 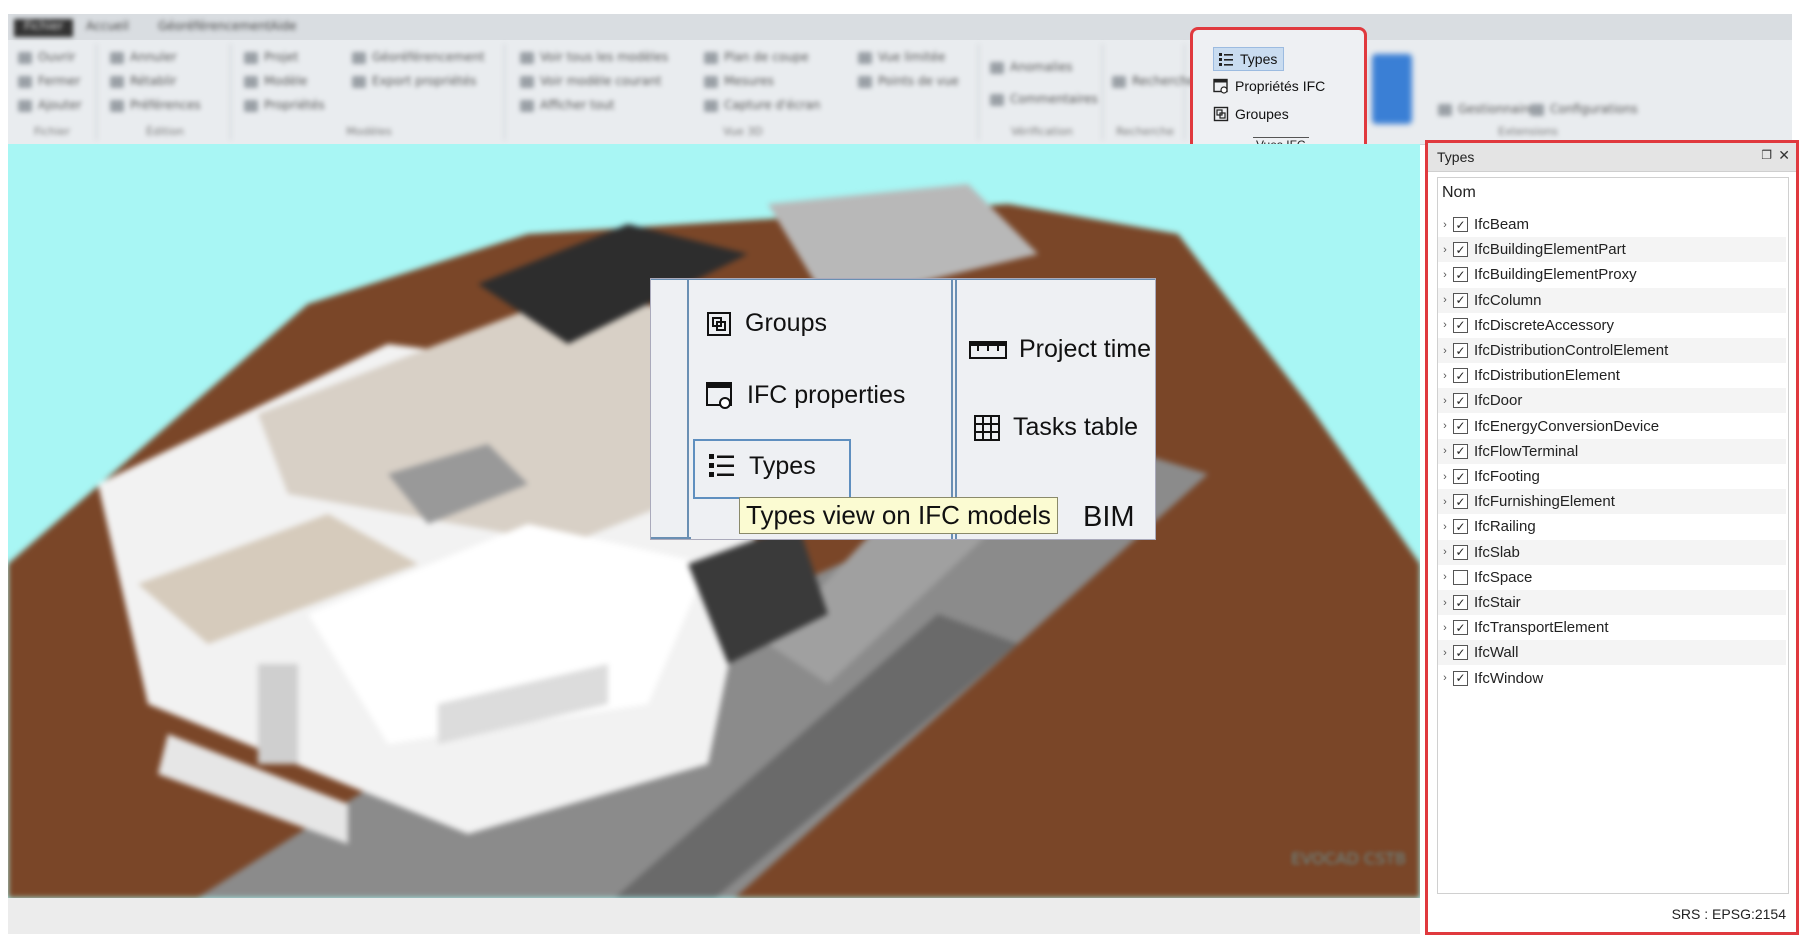 I want to click on zoom-ifc-properties-item: IFC properties, so click(x=805, y=395).